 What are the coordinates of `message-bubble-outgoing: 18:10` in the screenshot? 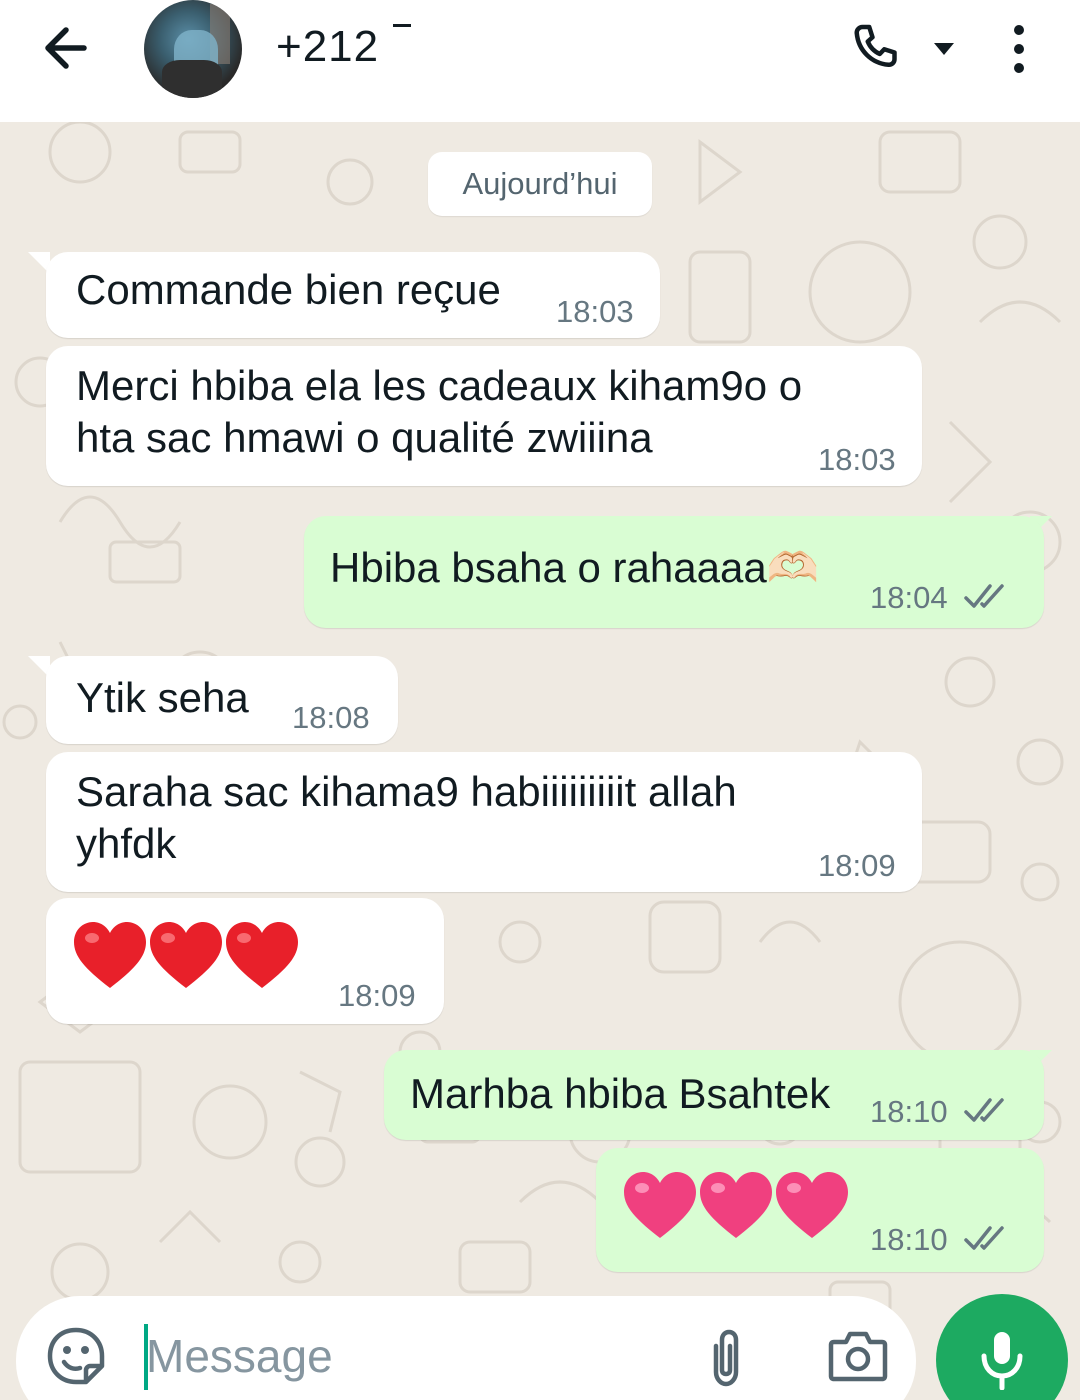 It's located at (820, 1210).